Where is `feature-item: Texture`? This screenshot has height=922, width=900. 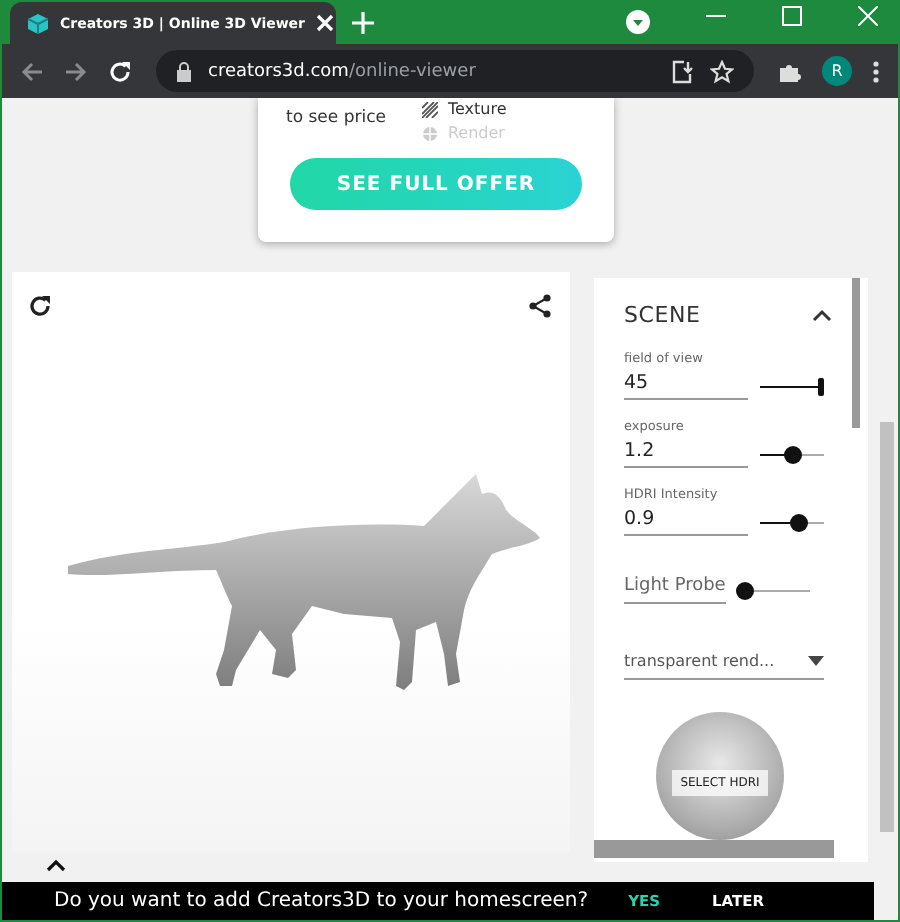 feature-item: Texture is located at coordinates (464, 109).